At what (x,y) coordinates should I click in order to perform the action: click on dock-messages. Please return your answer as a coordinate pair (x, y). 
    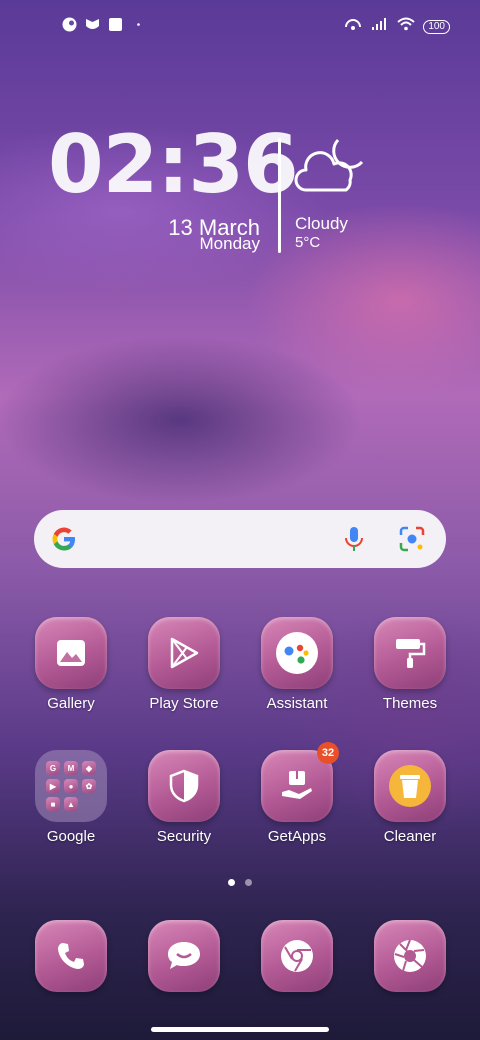
    Looking at the image, I should click on (184, 956).